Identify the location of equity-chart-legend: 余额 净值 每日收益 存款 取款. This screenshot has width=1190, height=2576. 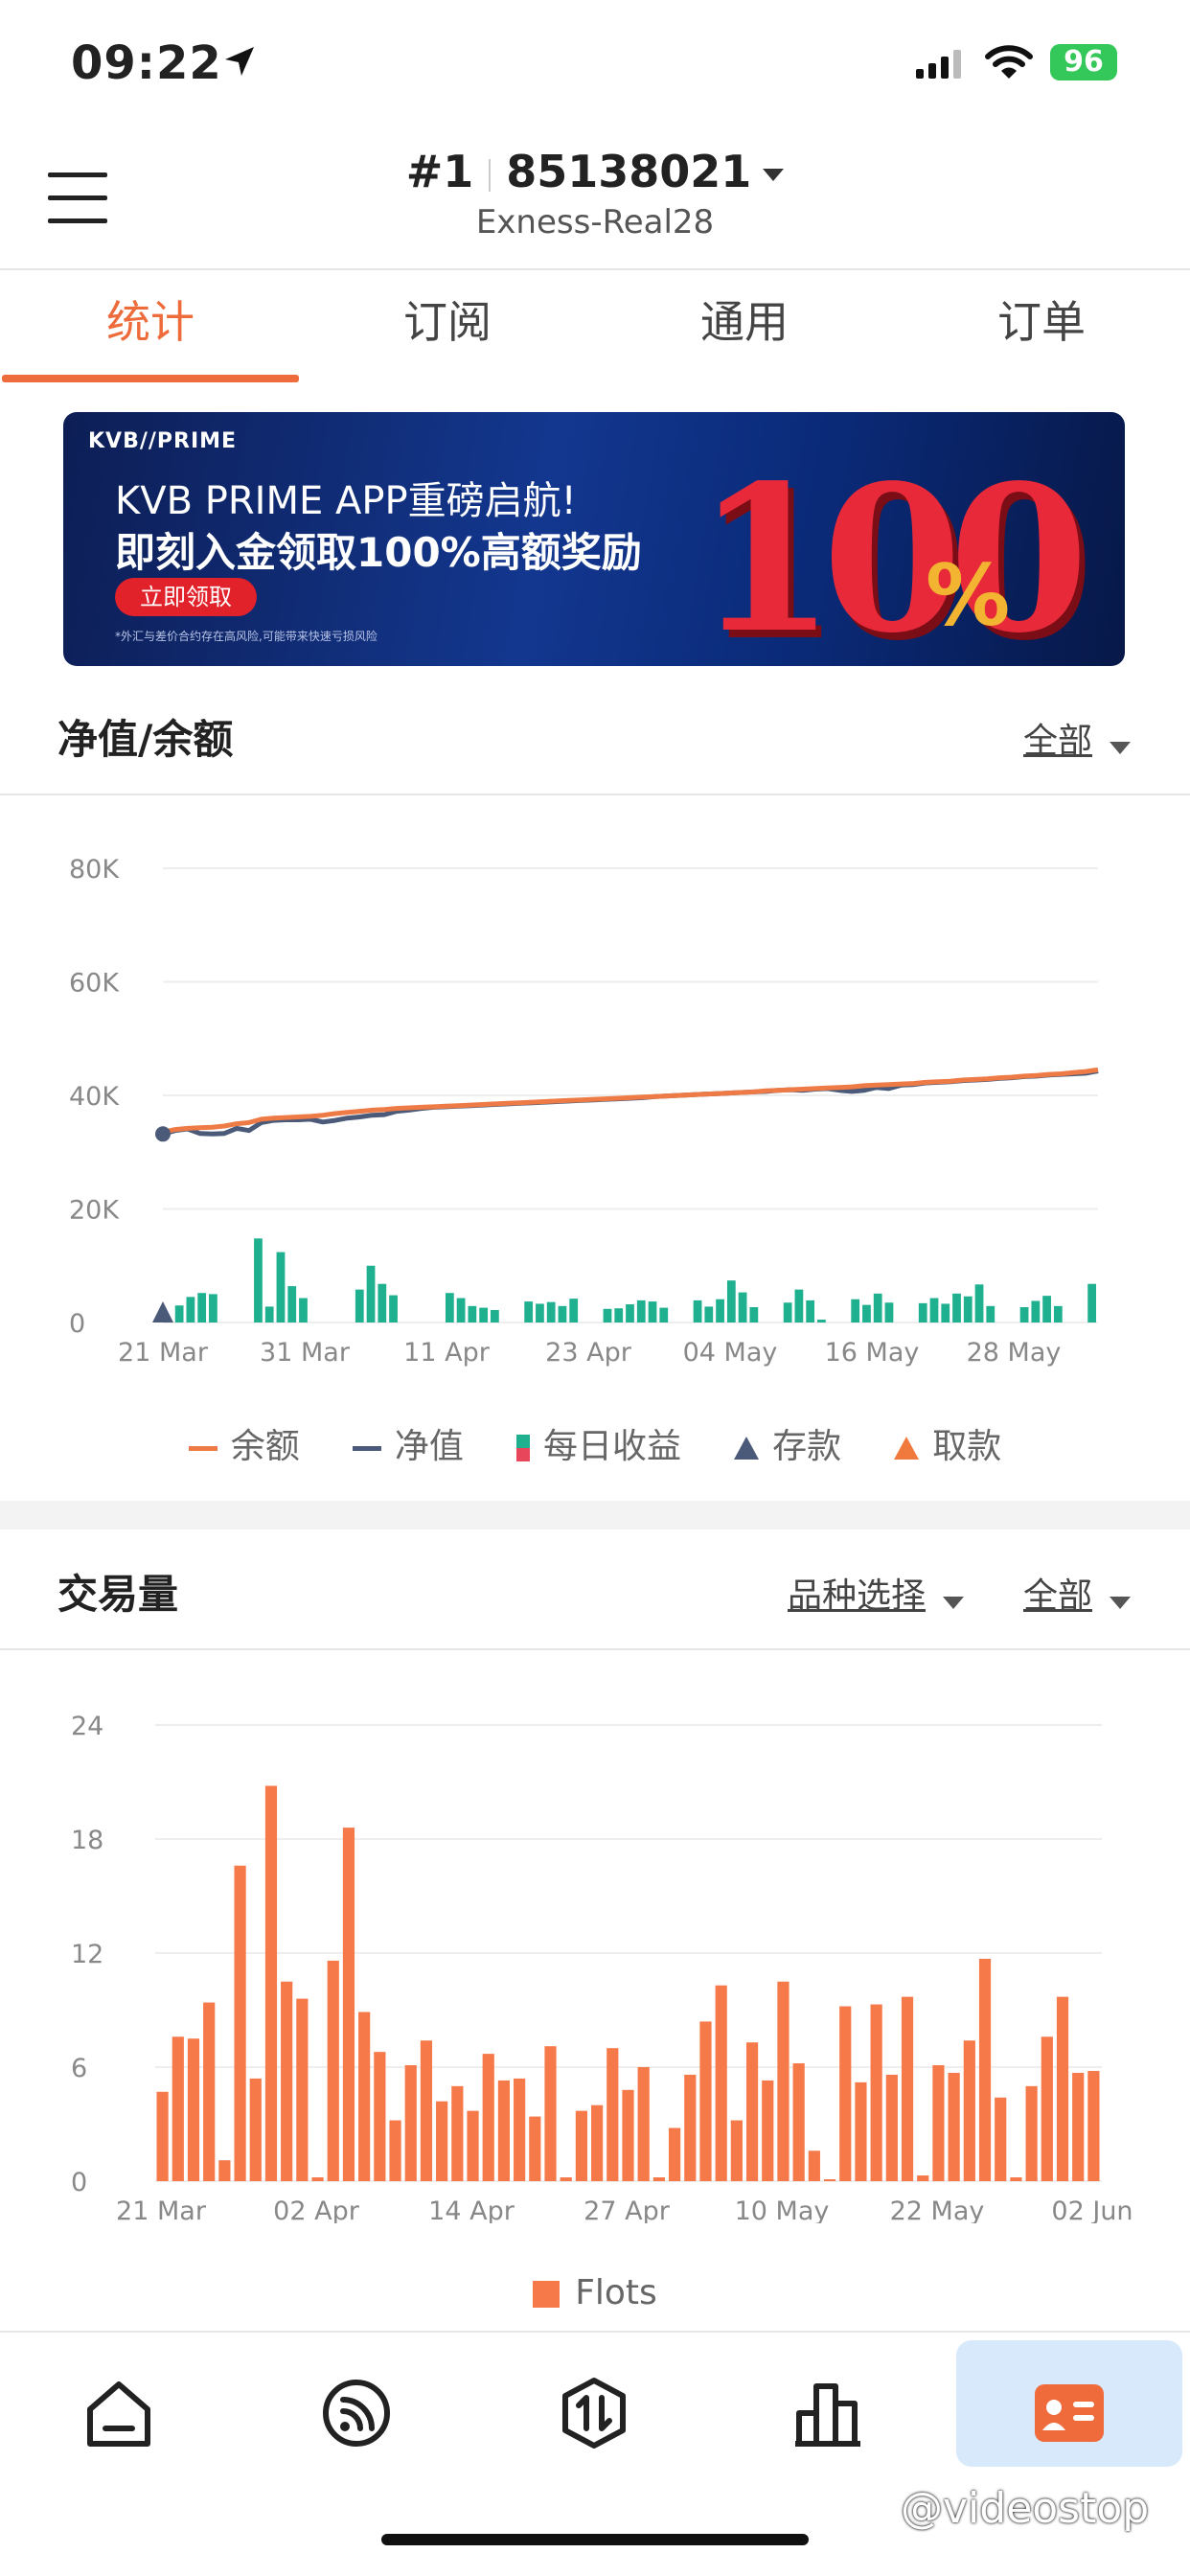
(595, 1443).